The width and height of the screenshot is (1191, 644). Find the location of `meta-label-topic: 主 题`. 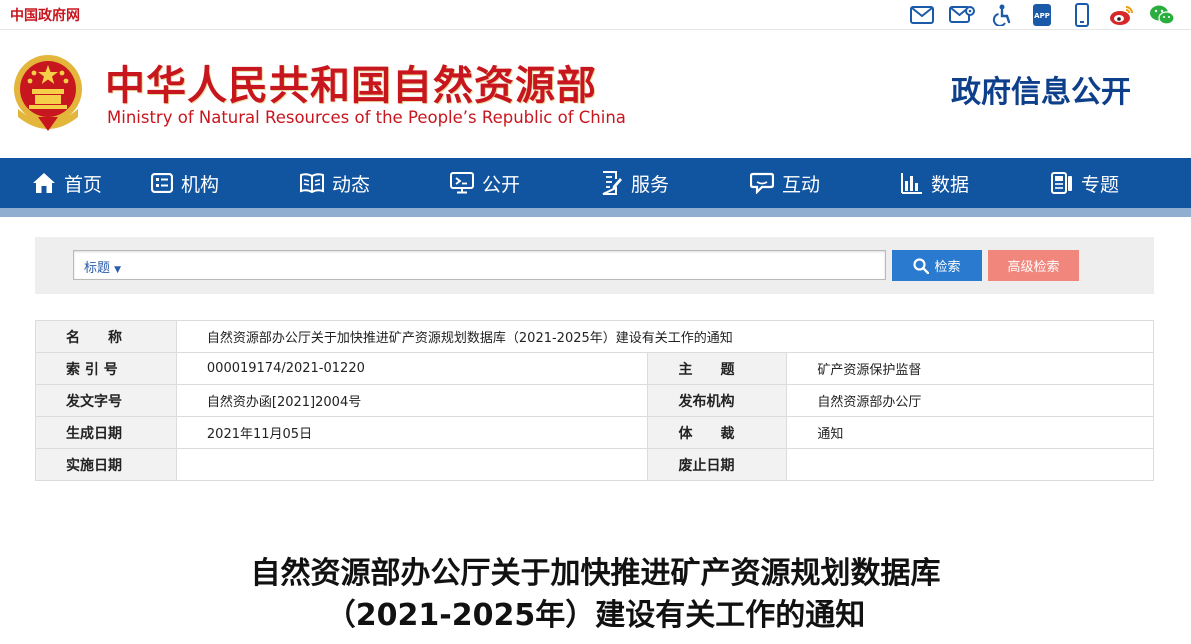

meta-label-topic: 主 题 is located at coordinates (717, 368).